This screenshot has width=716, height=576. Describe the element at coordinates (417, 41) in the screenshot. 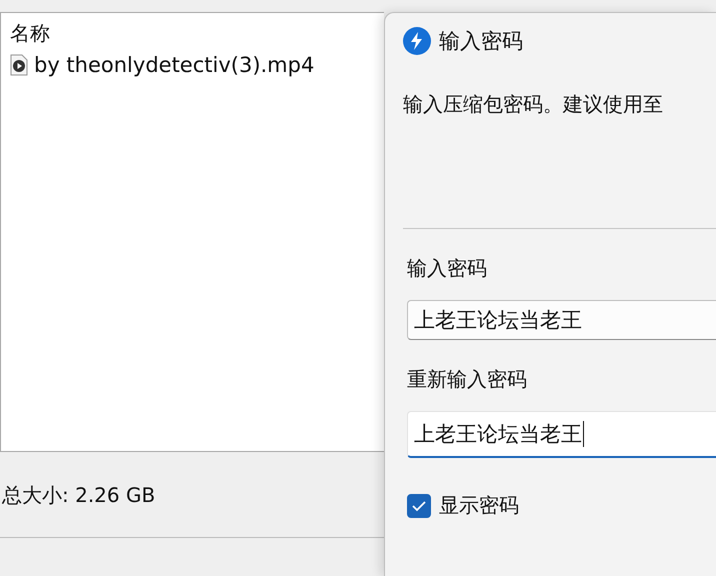

I see `app-icon` at that location.